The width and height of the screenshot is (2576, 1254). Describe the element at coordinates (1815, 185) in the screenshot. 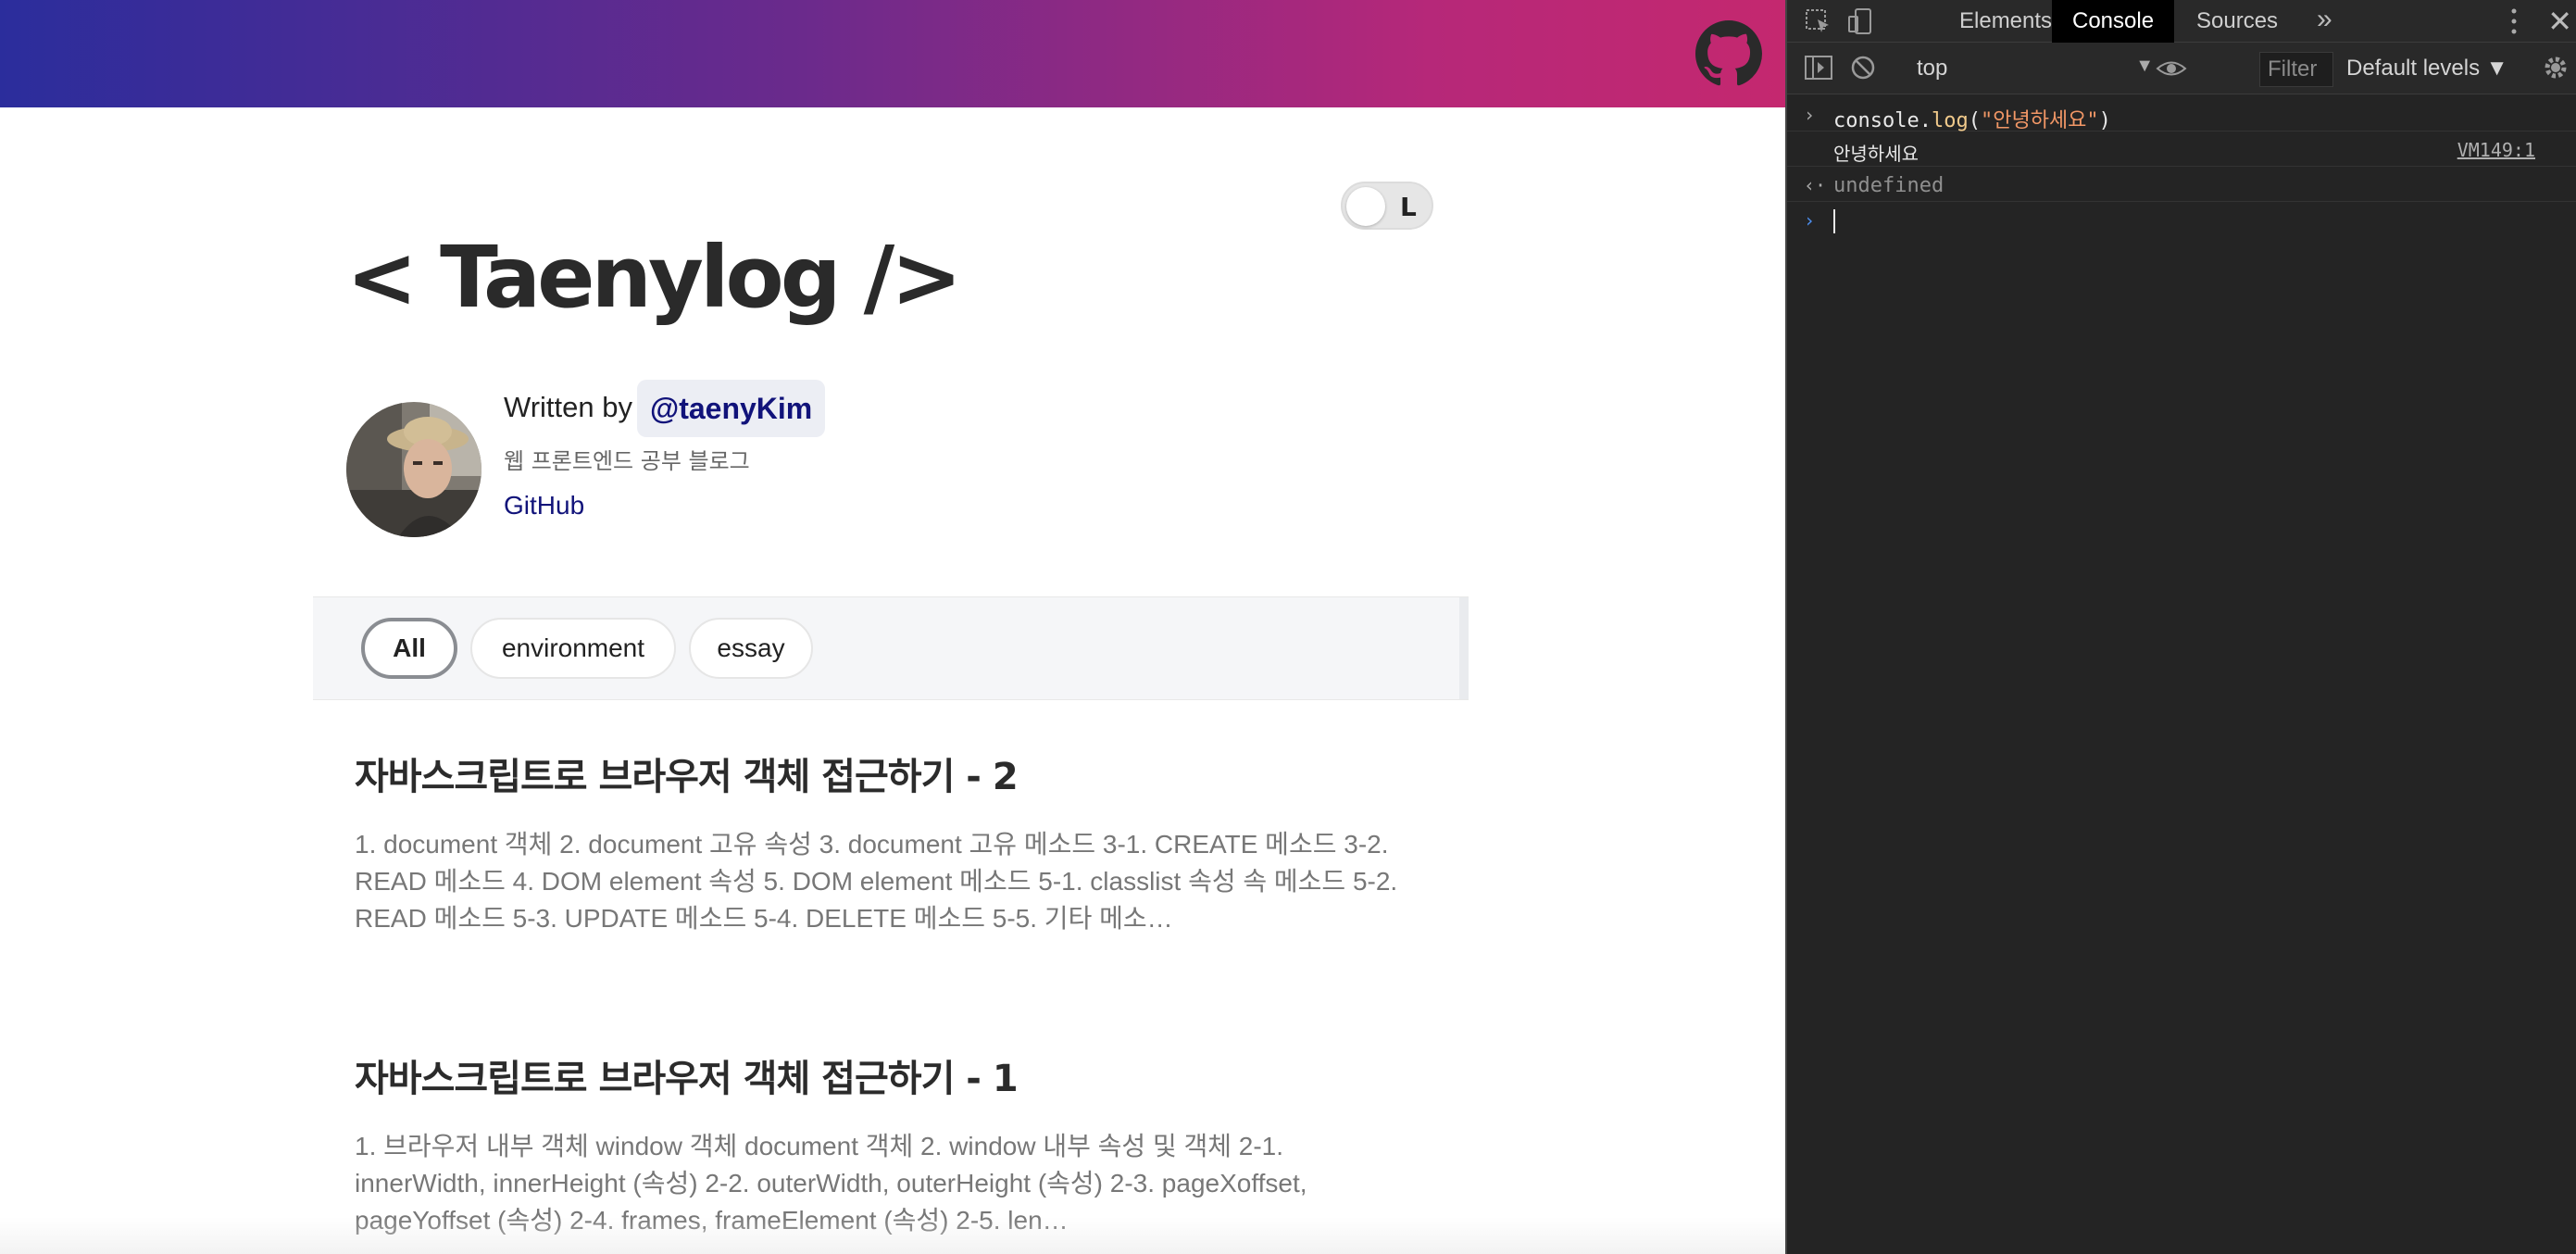

I see `return-arrow-icon: ‹·` at that location.